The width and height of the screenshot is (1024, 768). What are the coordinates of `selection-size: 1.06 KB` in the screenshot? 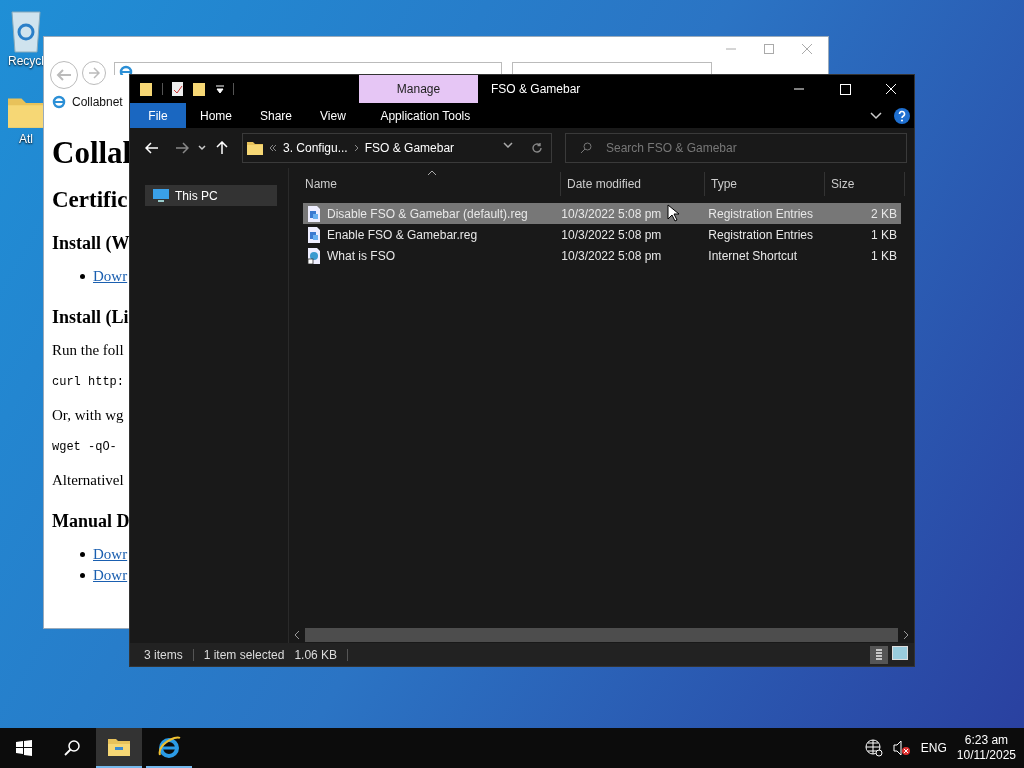 It's located at (316, 654).